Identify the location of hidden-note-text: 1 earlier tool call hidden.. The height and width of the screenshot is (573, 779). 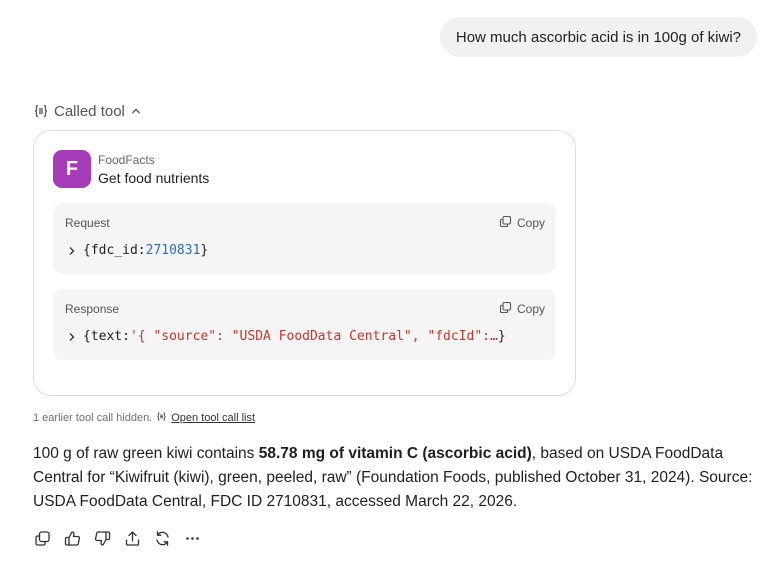
(93, 418).